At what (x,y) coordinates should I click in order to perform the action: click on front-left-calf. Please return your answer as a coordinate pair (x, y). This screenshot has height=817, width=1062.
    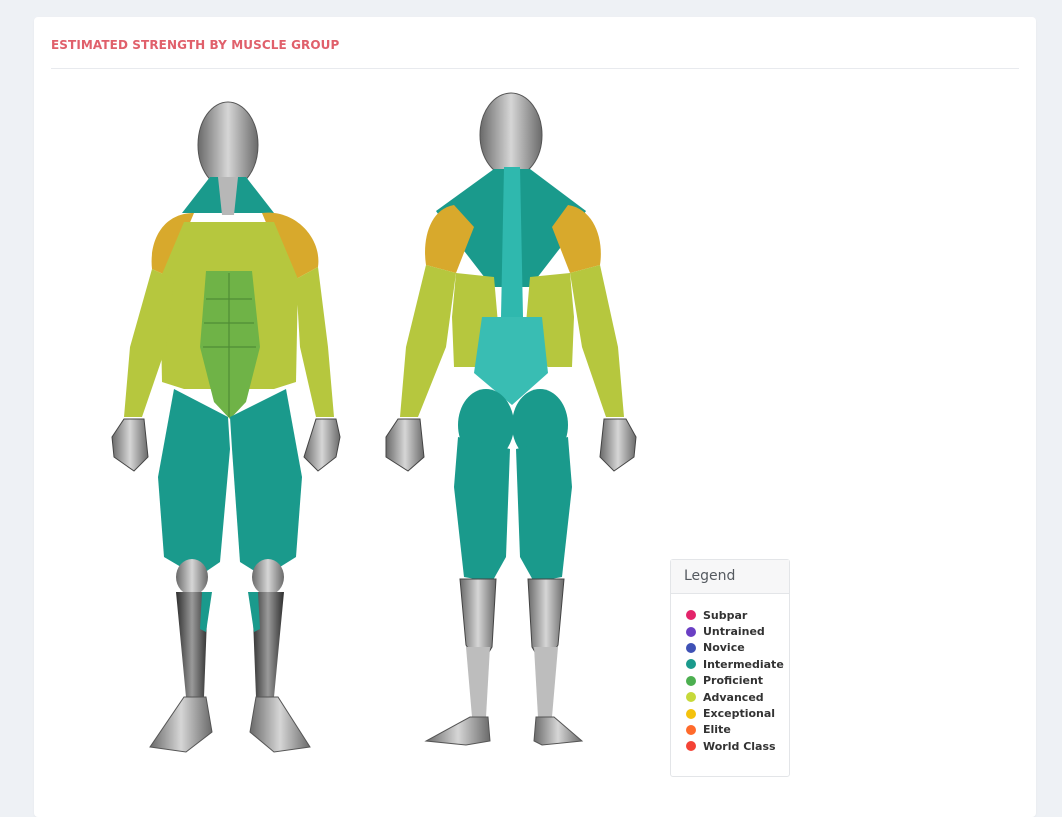
    Looking at the image, I should click on (206, 612).